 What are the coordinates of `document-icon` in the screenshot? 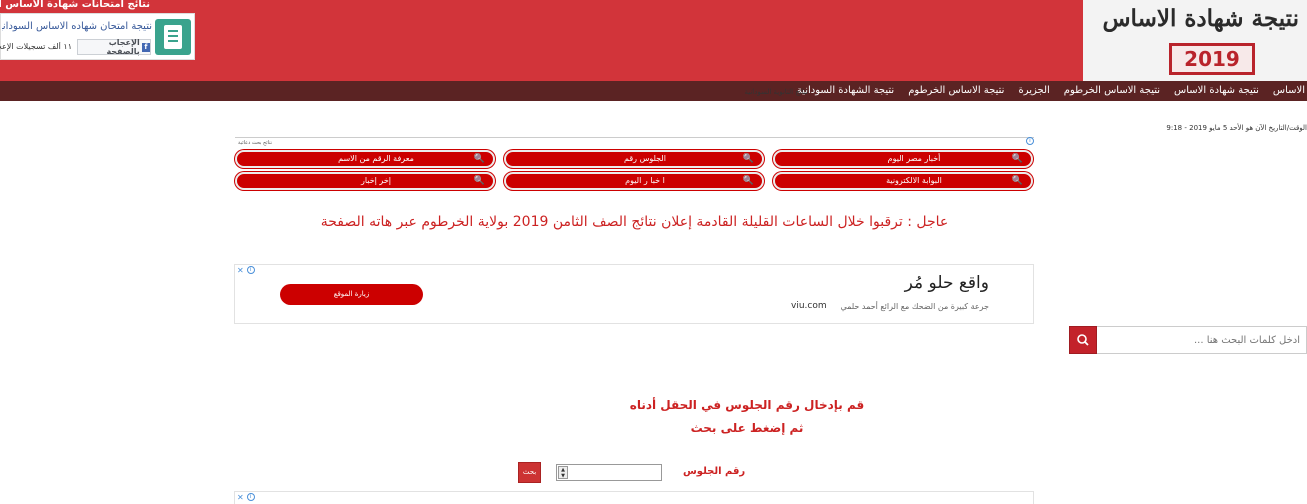 It's located at (173, 37).